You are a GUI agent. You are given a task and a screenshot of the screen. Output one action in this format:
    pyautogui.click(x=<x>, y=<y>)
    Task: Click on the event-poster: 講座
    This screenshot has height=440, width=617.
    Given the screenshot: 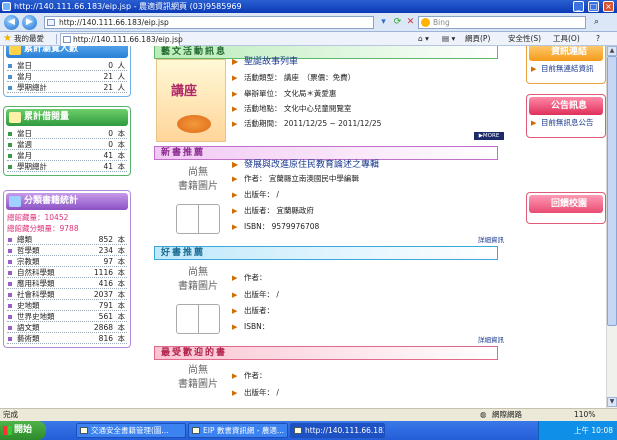 What is the action you would take?
    pyautogui.click(x=191, y=100)
    